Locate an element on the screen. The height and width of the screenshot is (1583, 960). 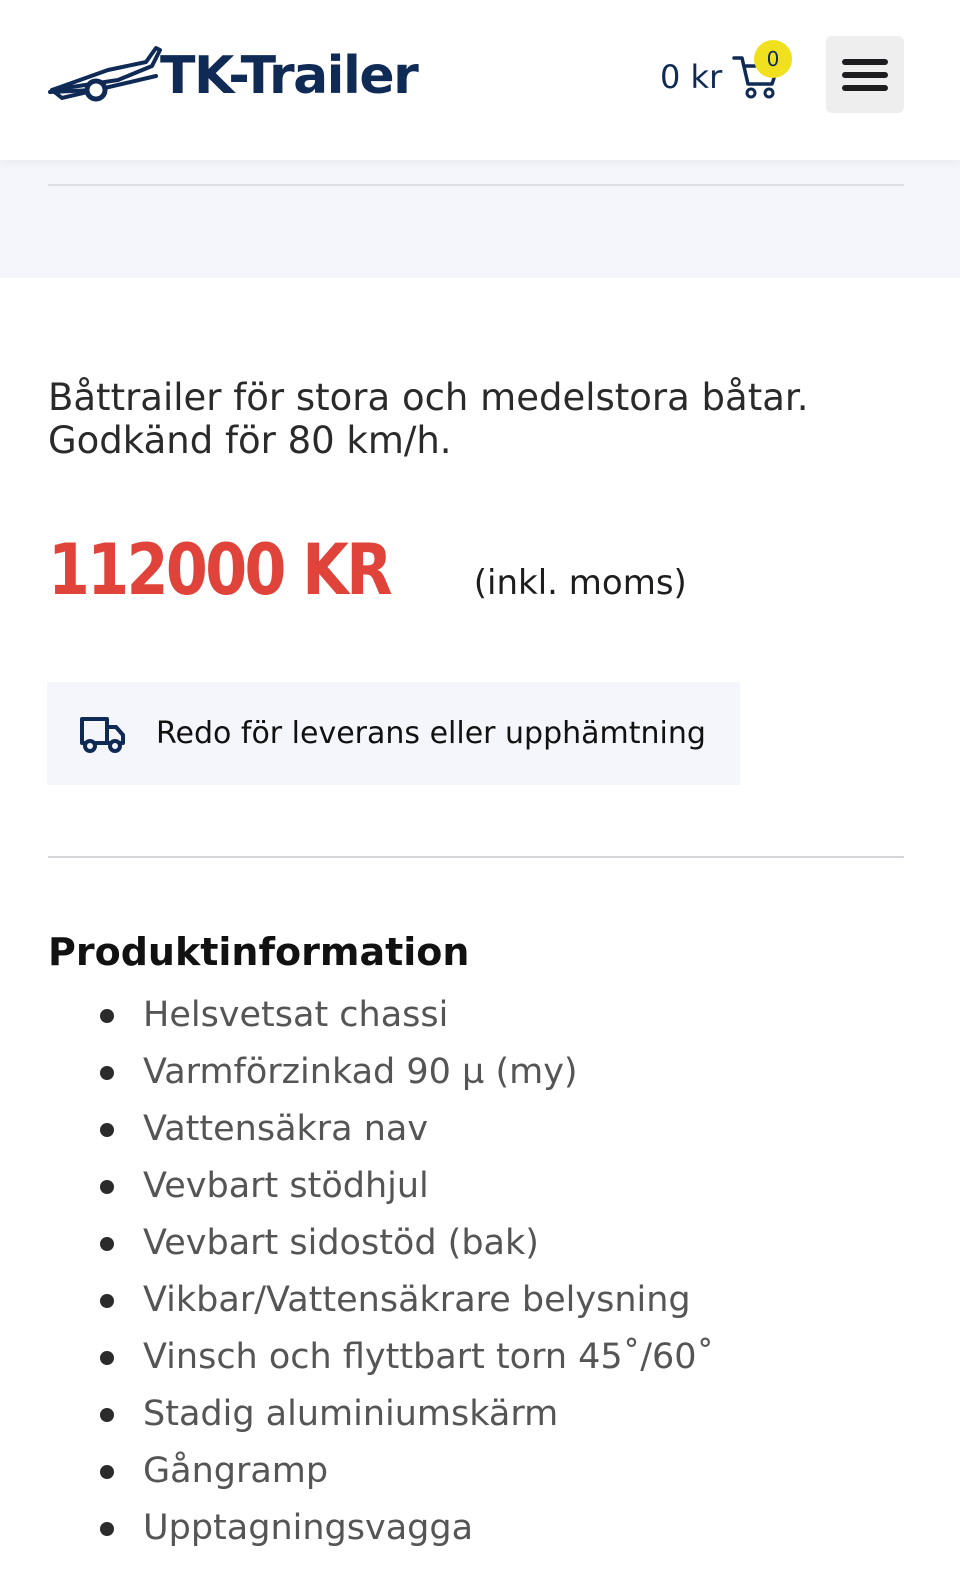
site-logo: TK-Trailer is located at coordinates (233, 73).